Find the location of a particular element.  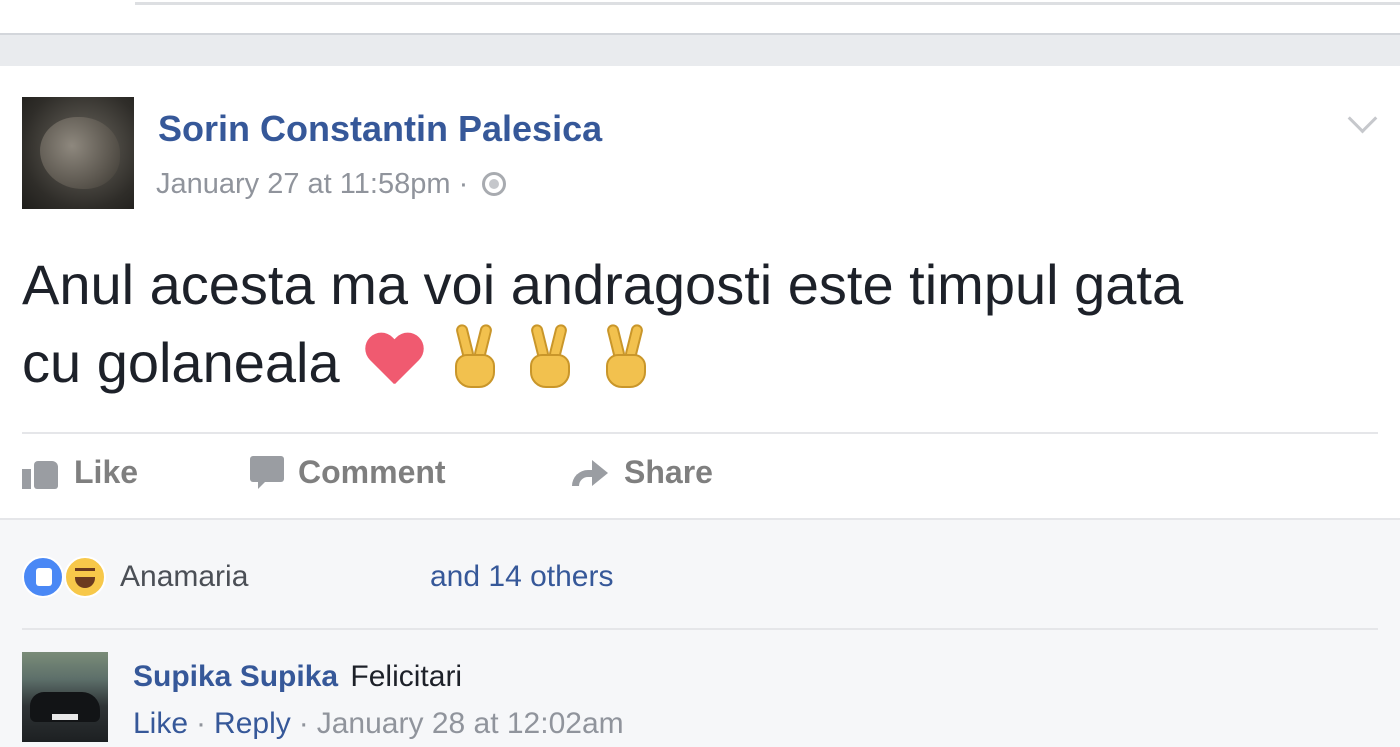

comment: Supika Supika Felicitari is located at coordinates (297, 677).